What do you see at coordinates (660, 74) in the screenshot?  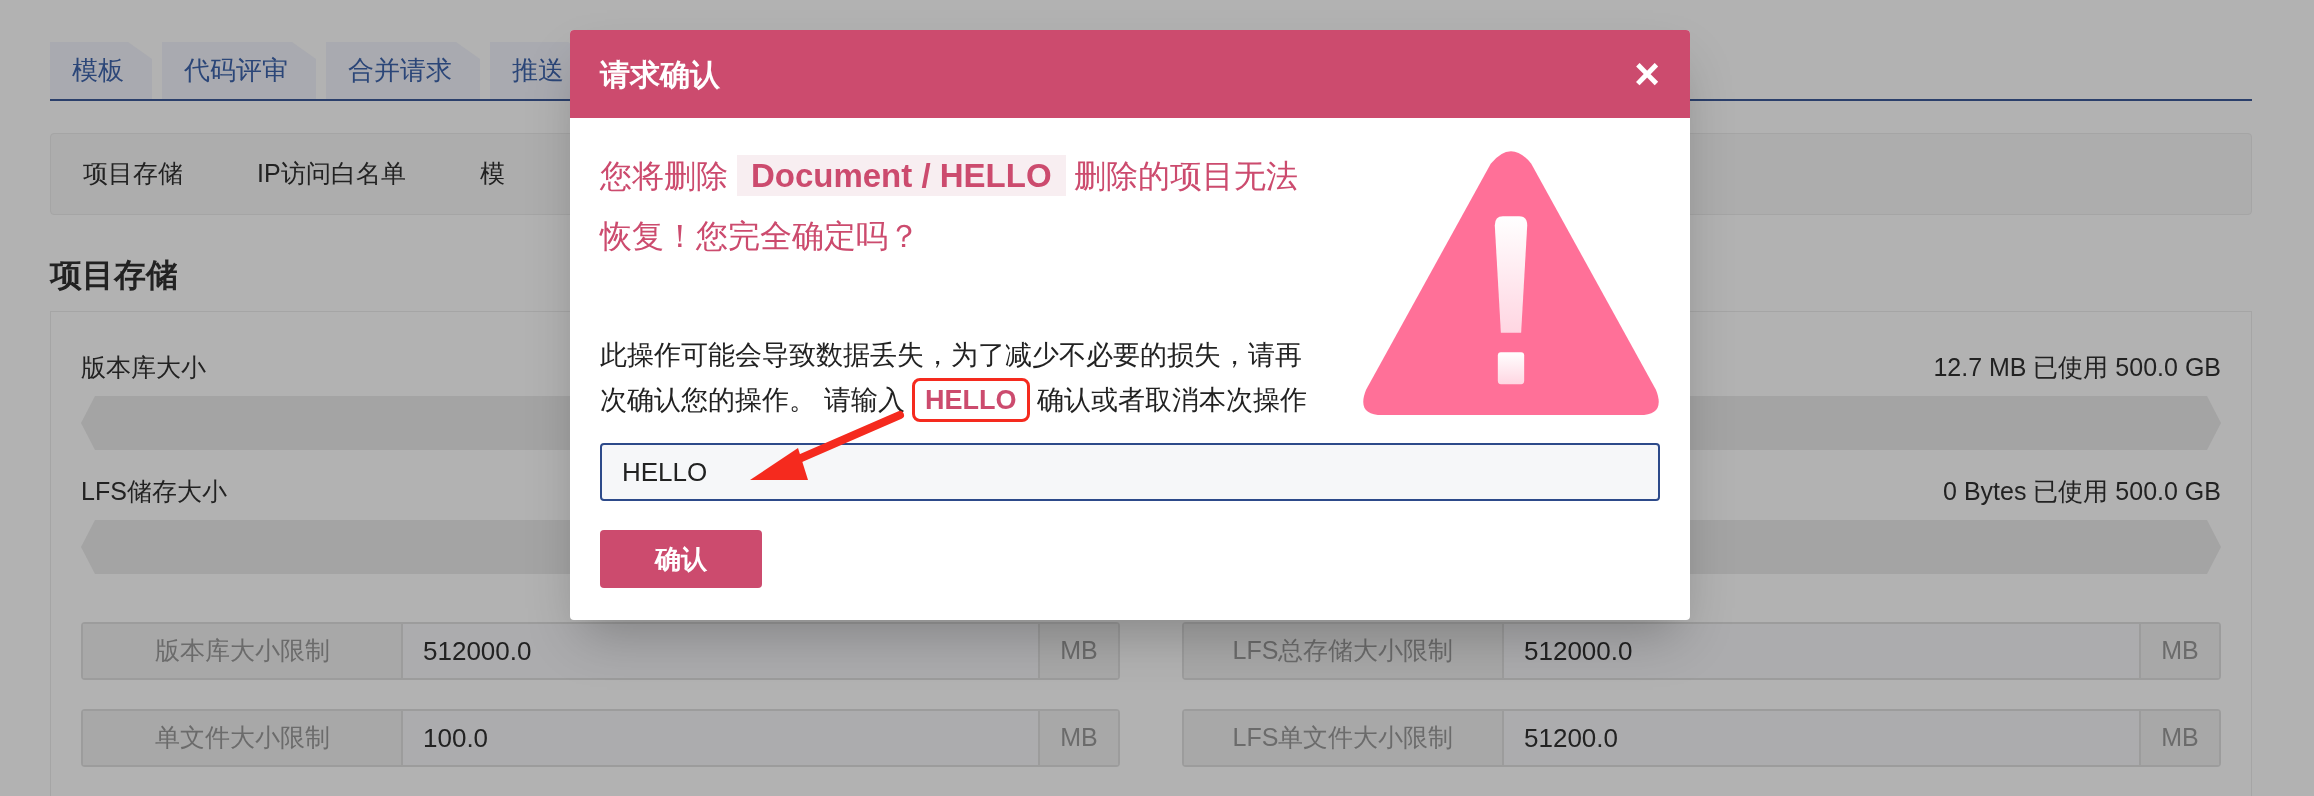 I see `dialog-title: 请求确认` at bounding box center [660, 74].